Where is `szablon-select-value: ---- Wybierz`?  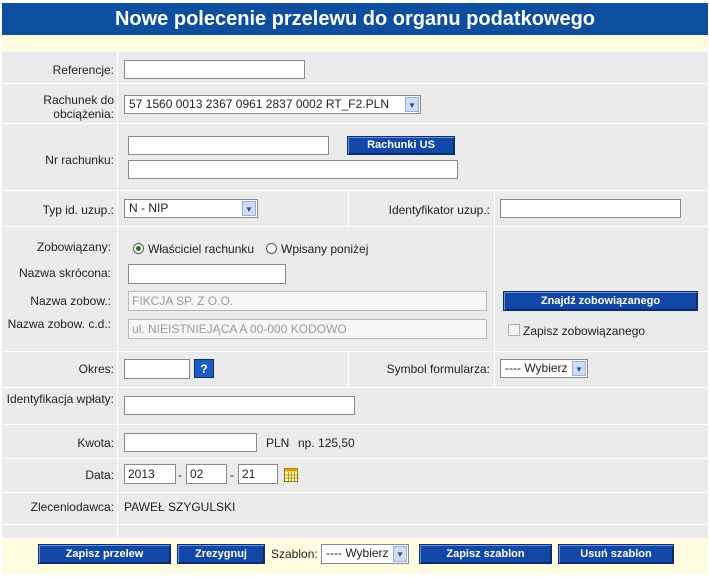 szablon-select-value: ---- Wybierz is located at coordinates (357, 553).